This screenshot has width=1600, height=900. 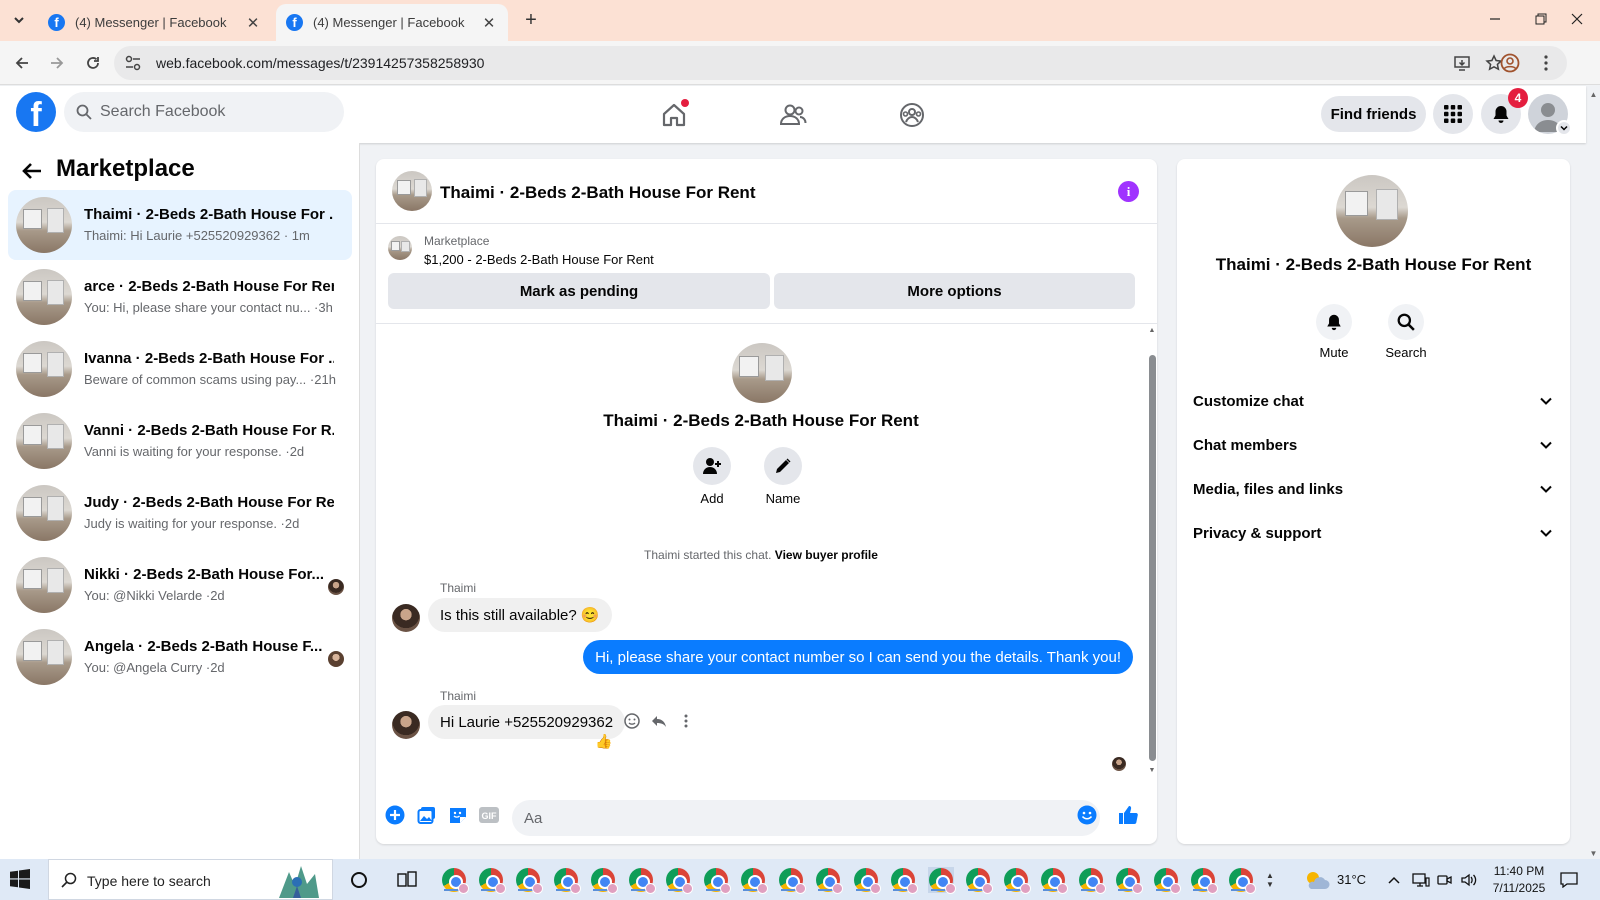 What do you see at coordinates (597, 193) in the screenshot?
I see `chat-title: Thaimi · 2-Beds 2-Bath House For Rent` at bounding box center [597, 193].